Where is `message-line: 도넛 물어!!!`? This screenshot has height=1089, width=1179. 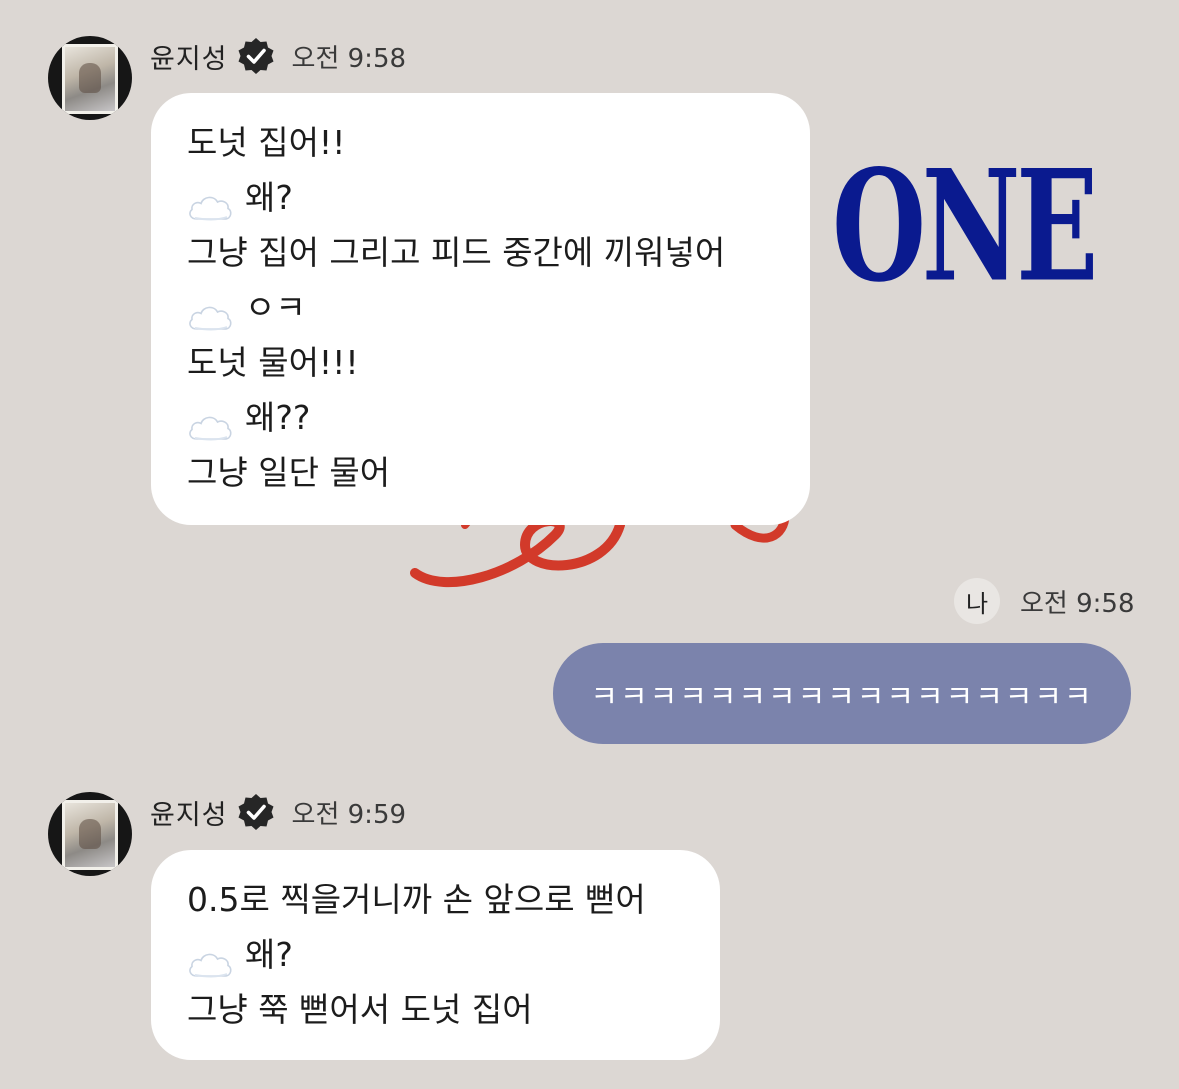 message-line: 도넛 물어!!! is located at coordinates (480, 362).